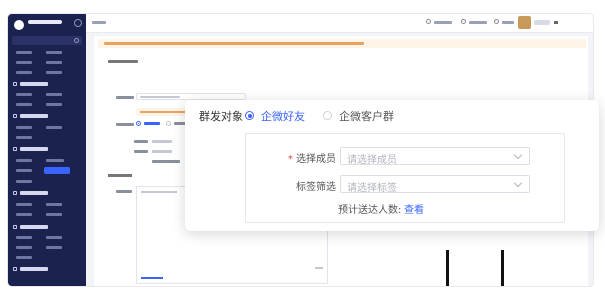 The height and width of the screenshot is (298, 605). I want to click on logo-icon, so click(19, 25).